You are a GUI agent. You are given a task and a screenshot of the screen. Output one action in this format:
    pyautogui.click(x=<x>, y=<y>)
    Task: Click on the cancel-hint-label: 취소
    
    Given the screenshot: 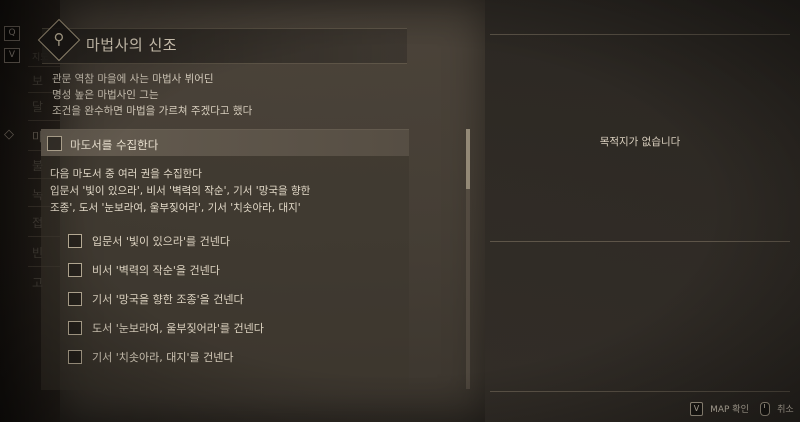 What is the action you would take?
    pyautogui.click(x=785, y=410)
    